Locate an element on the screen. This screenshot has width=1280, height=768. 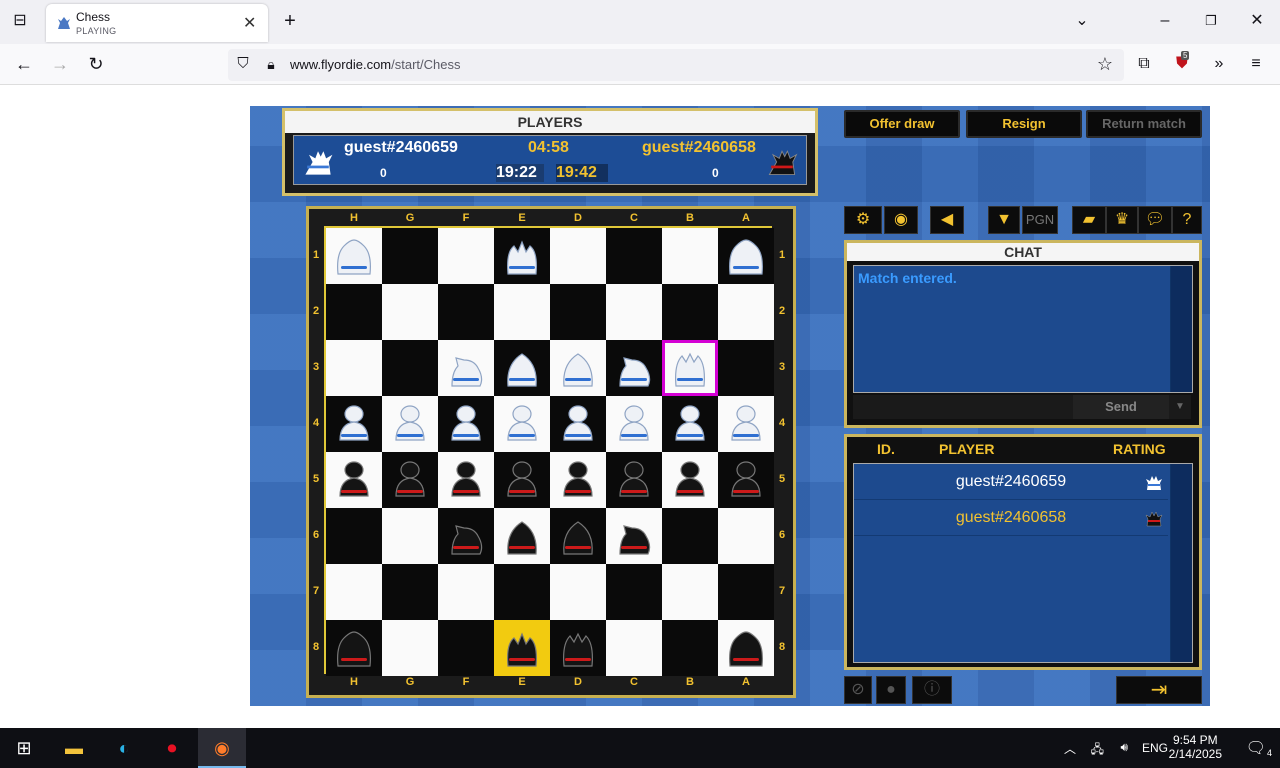
square-f3 is located at coordinates (466, 368).